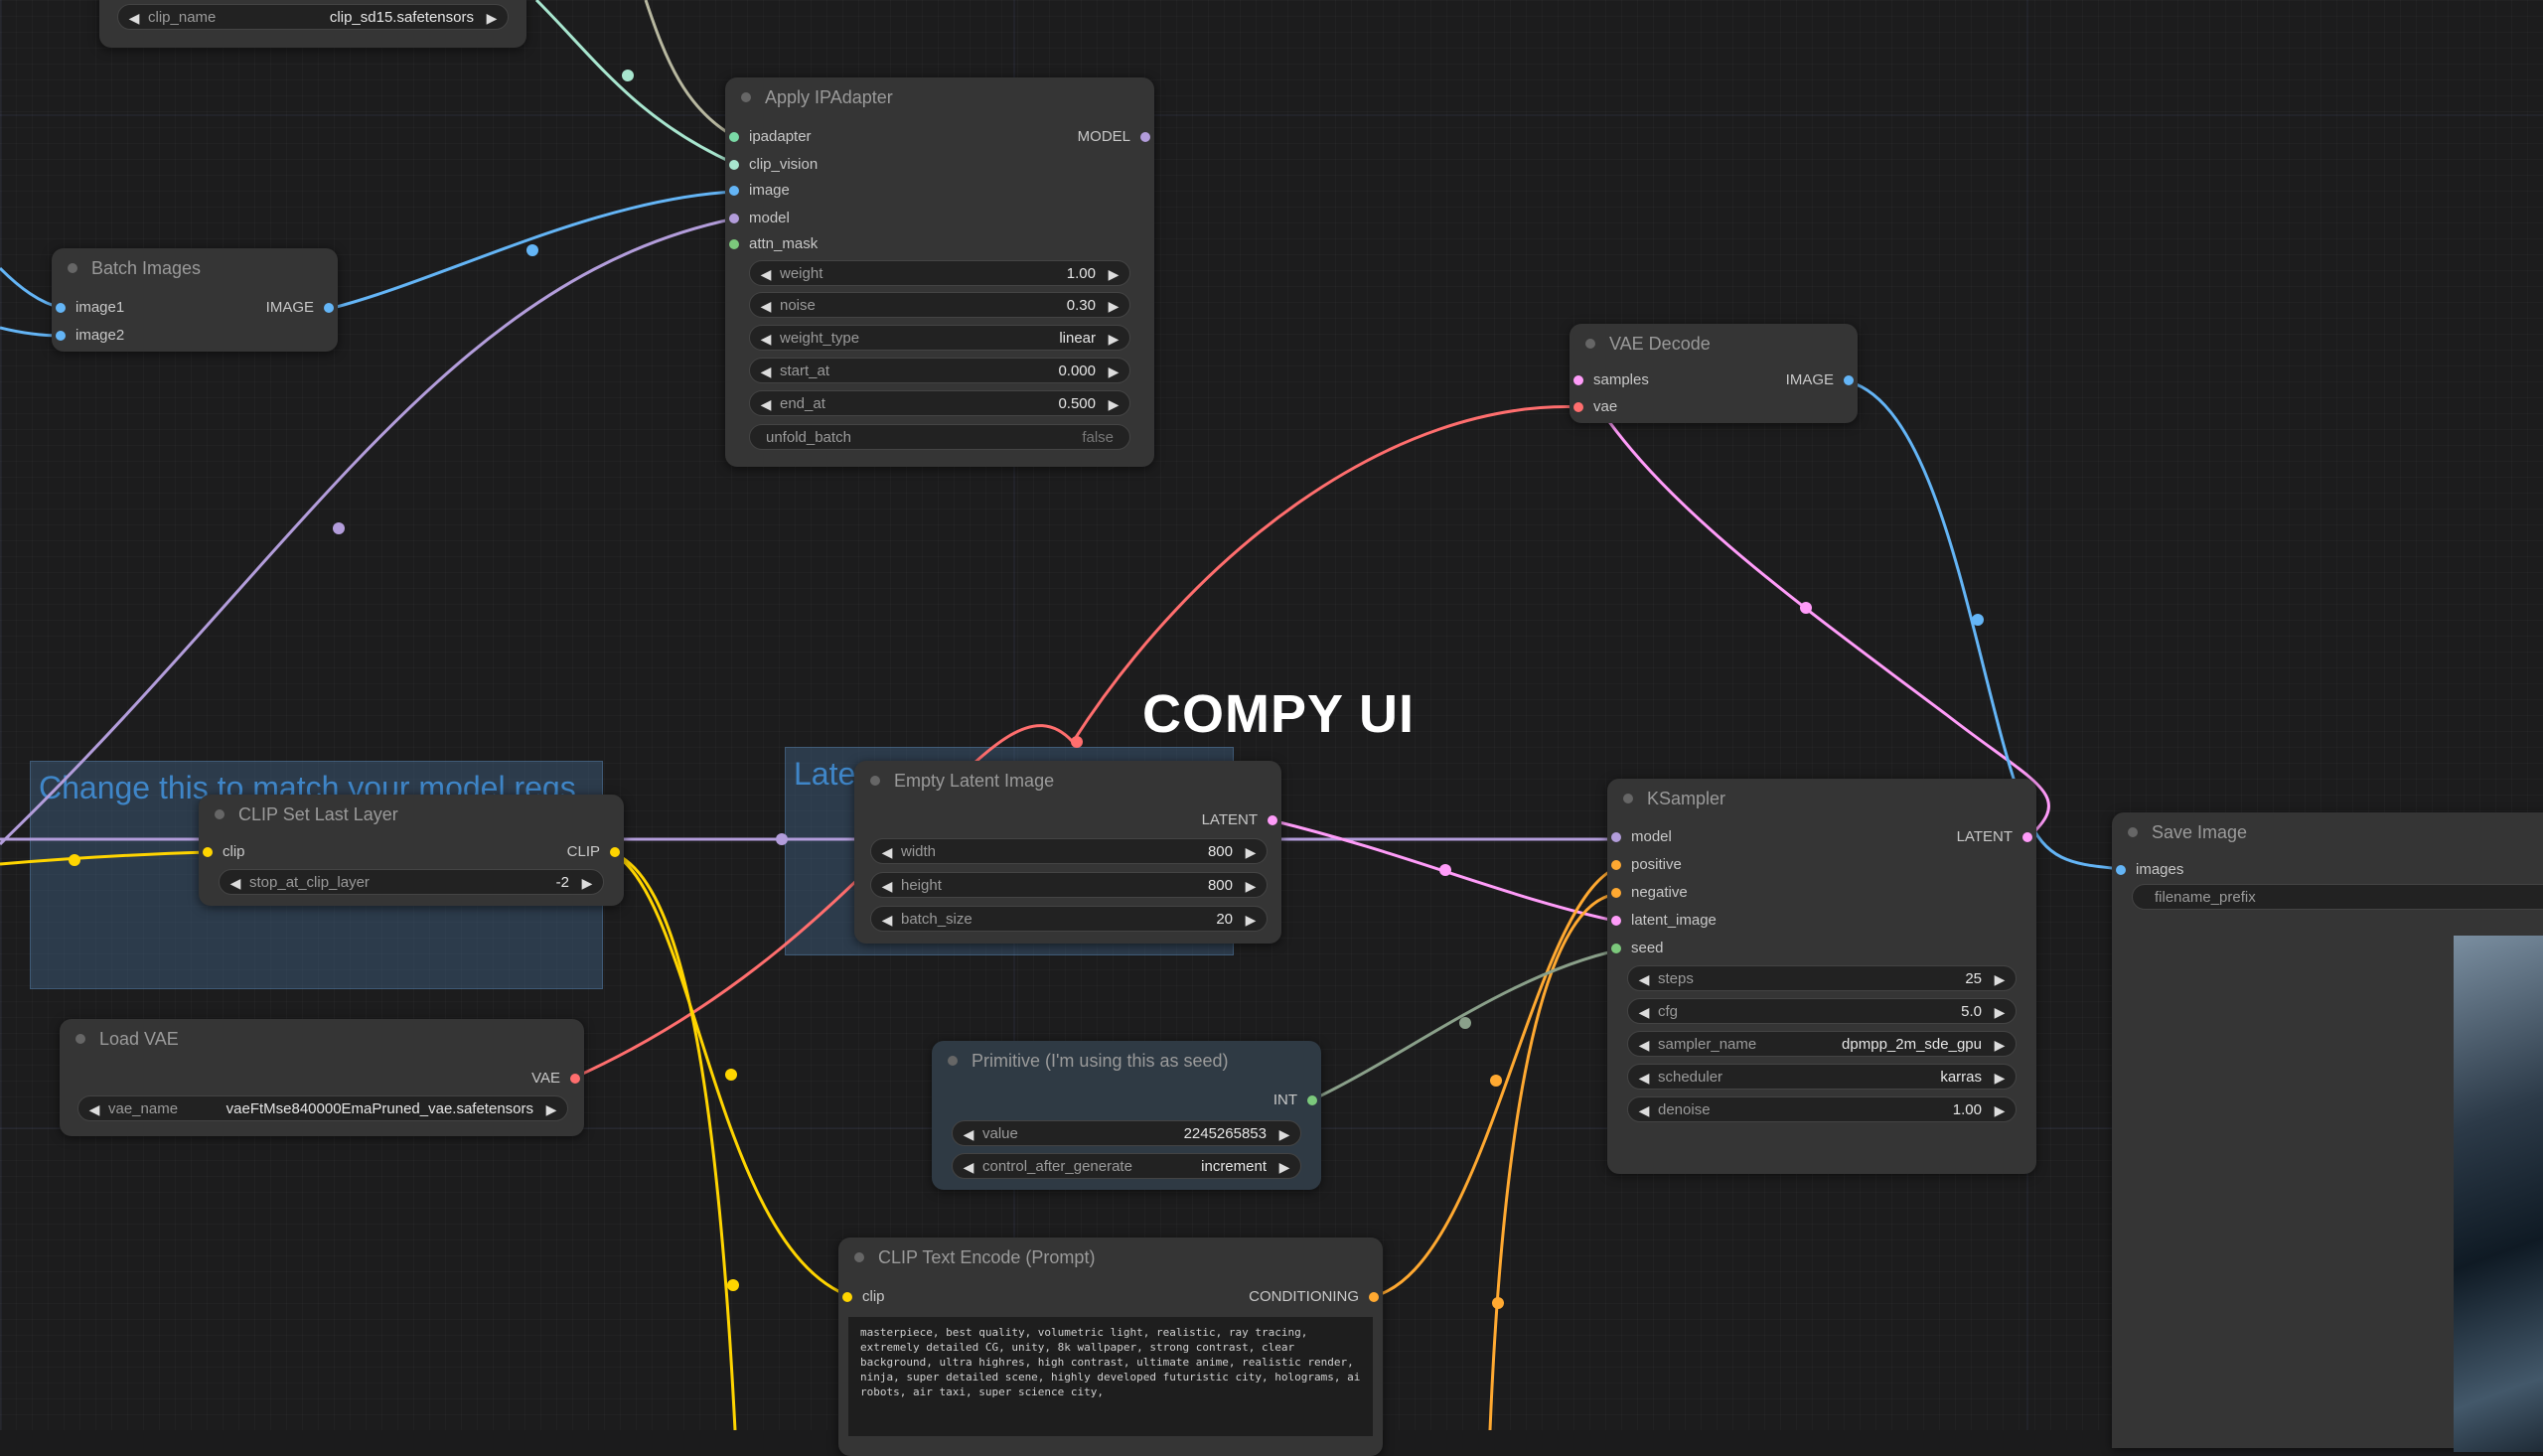  I want to click on output-vae: VAE, so click(557, 1078).